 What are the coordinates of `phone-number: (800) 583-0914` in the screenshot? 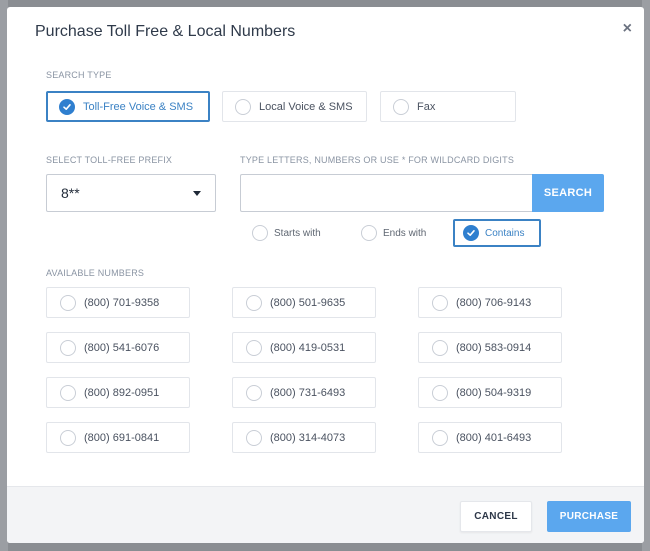 It's located at (494, 347).